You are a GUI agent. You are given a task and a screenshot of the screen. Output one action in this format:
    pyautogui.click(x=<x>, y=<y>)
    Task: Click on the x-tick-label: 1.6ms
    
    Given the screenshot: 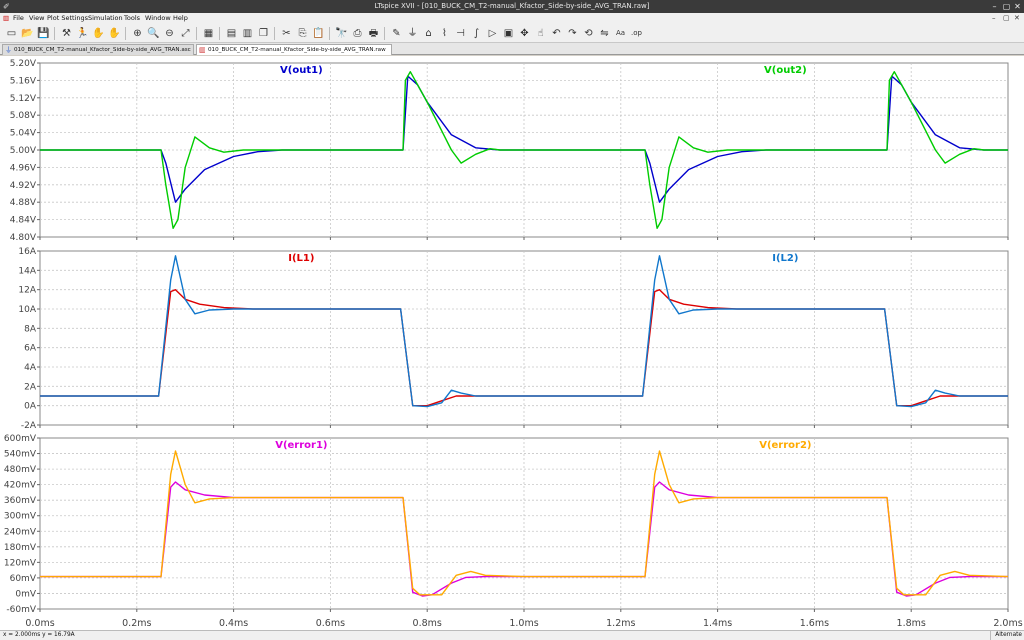 What is the action you would take?
    pyautogui.click(x=814, y=623)
    